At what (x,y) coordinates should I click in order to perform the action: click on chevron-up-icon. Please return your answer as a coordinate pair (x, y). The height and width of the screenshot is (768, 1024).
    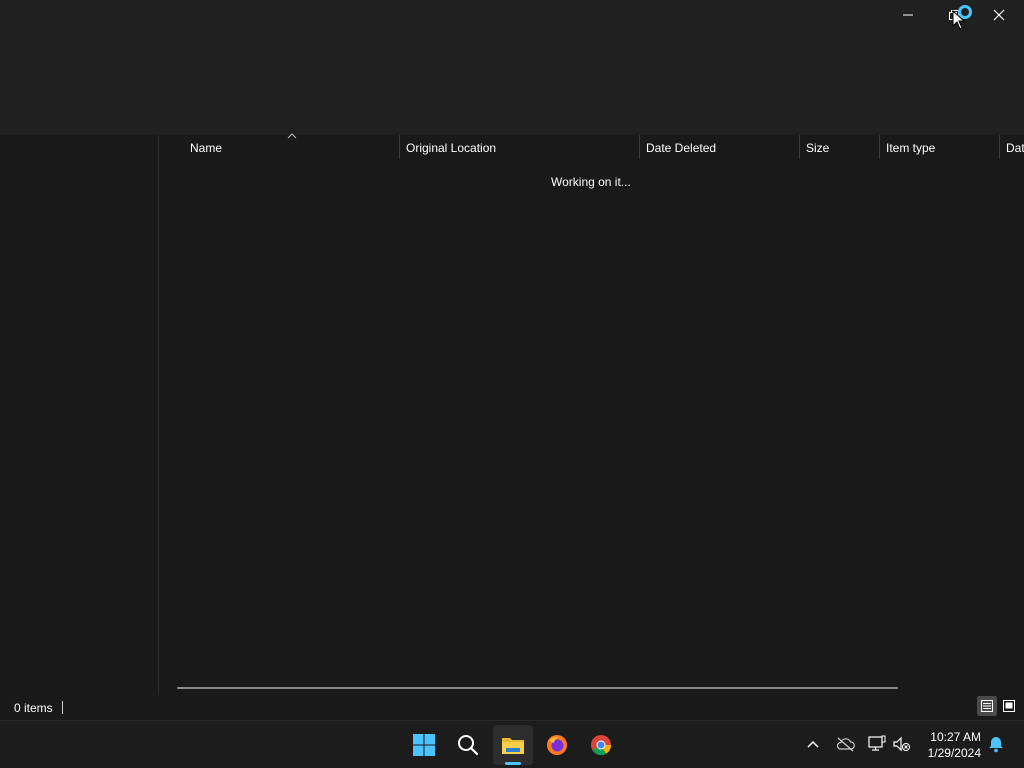
    Looking at the image, I should click on (813, 744).